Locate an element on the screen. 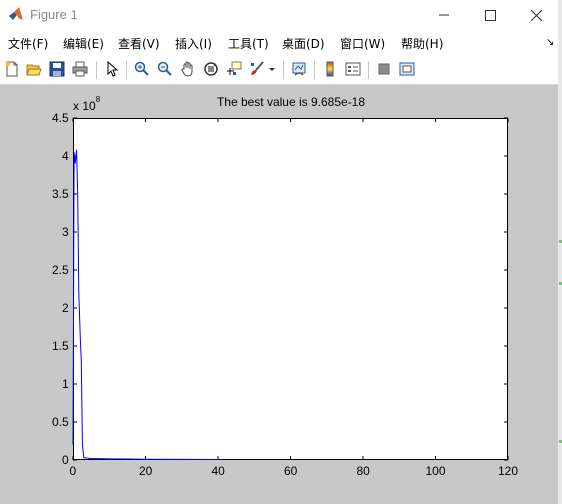  data-cursor-button is located at coordinates (234, 69).